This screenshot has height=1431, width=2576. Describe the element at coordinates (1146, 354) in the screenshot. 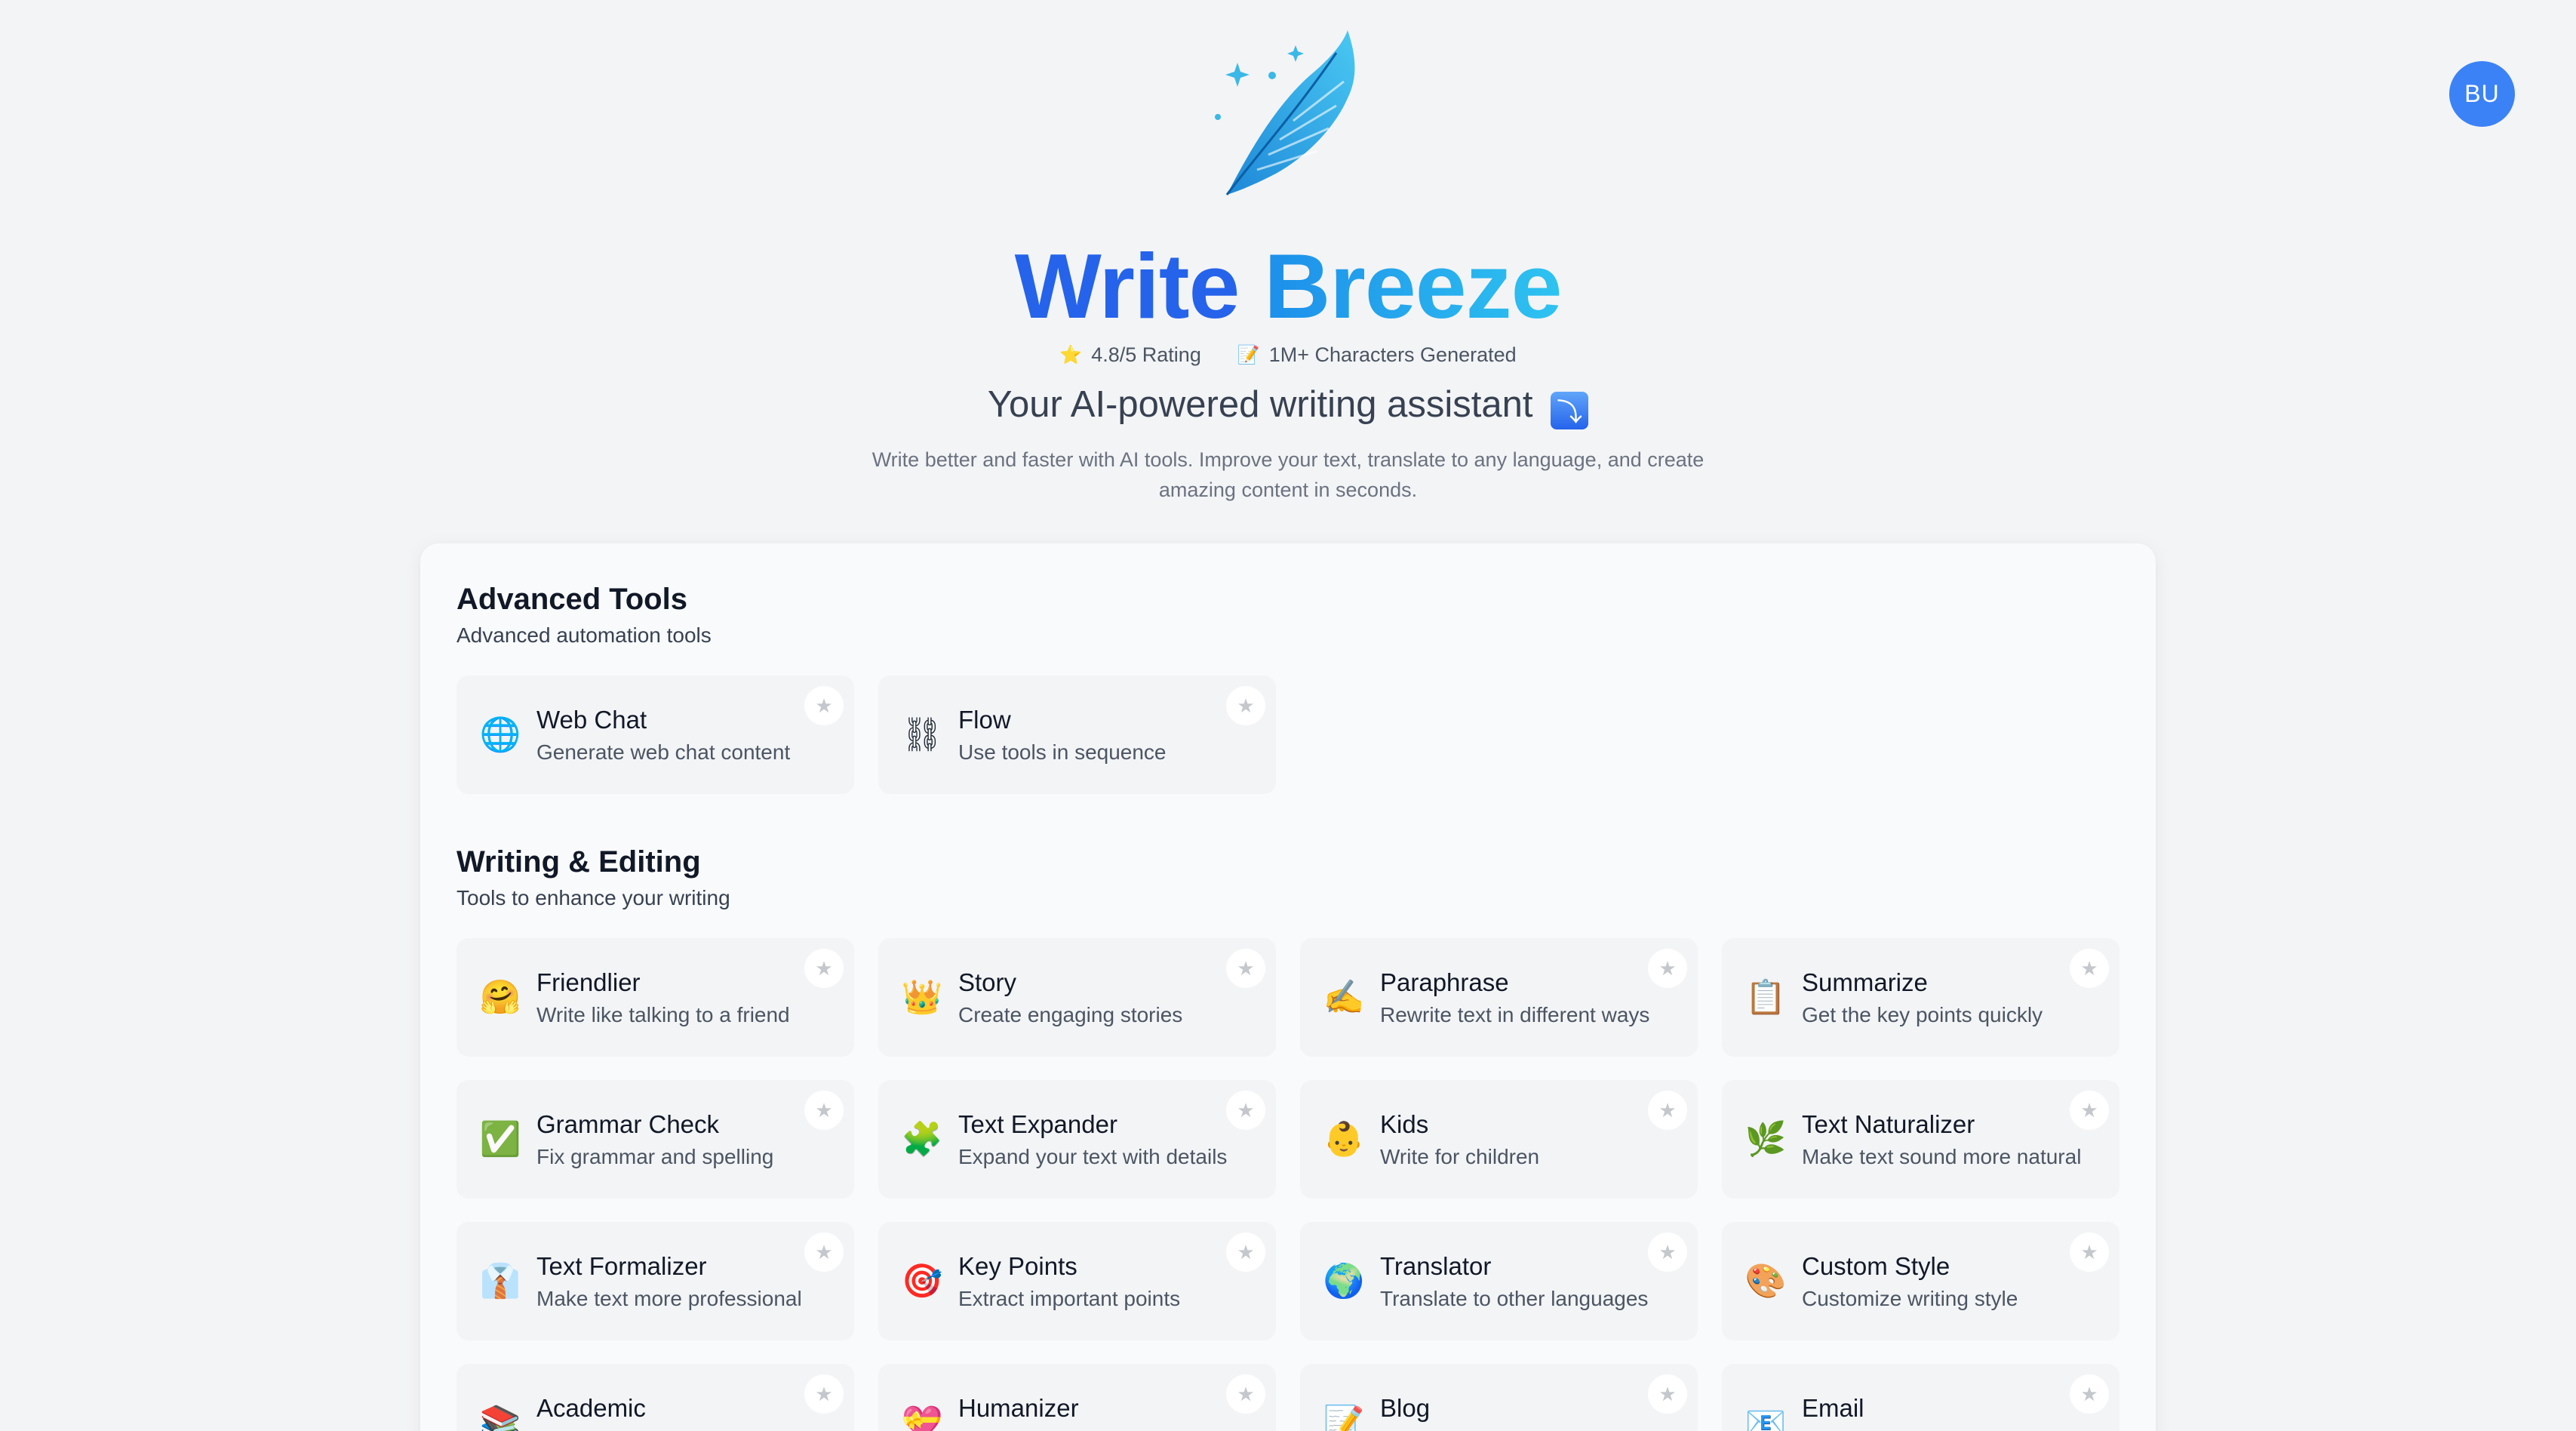

I see `rating-text: 4.8/5 Rating` at that location.